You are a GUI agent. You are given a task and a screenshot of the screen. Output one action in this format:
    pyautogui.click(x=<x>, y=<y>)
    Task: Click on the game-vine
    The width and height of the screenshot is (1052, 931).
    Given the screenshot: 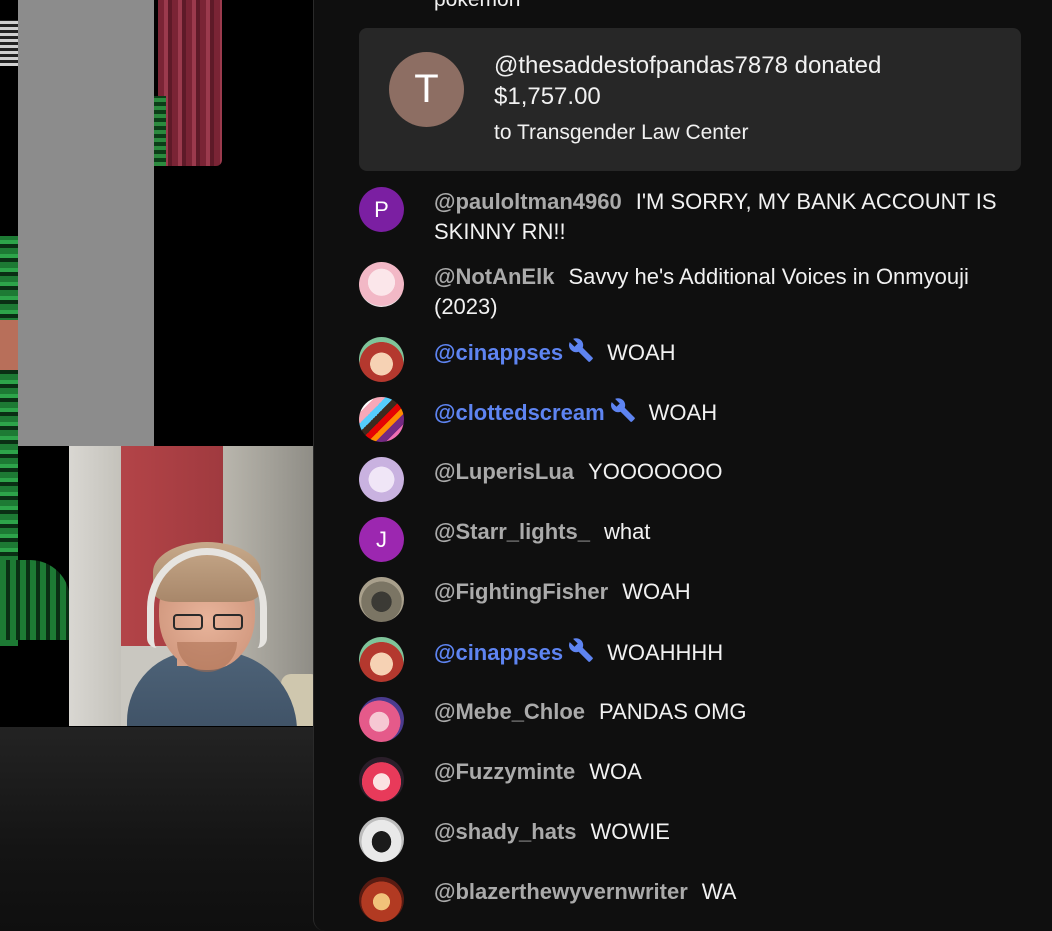 What is the action you would take?
    pyautogui.click(x=160, y=131)
    